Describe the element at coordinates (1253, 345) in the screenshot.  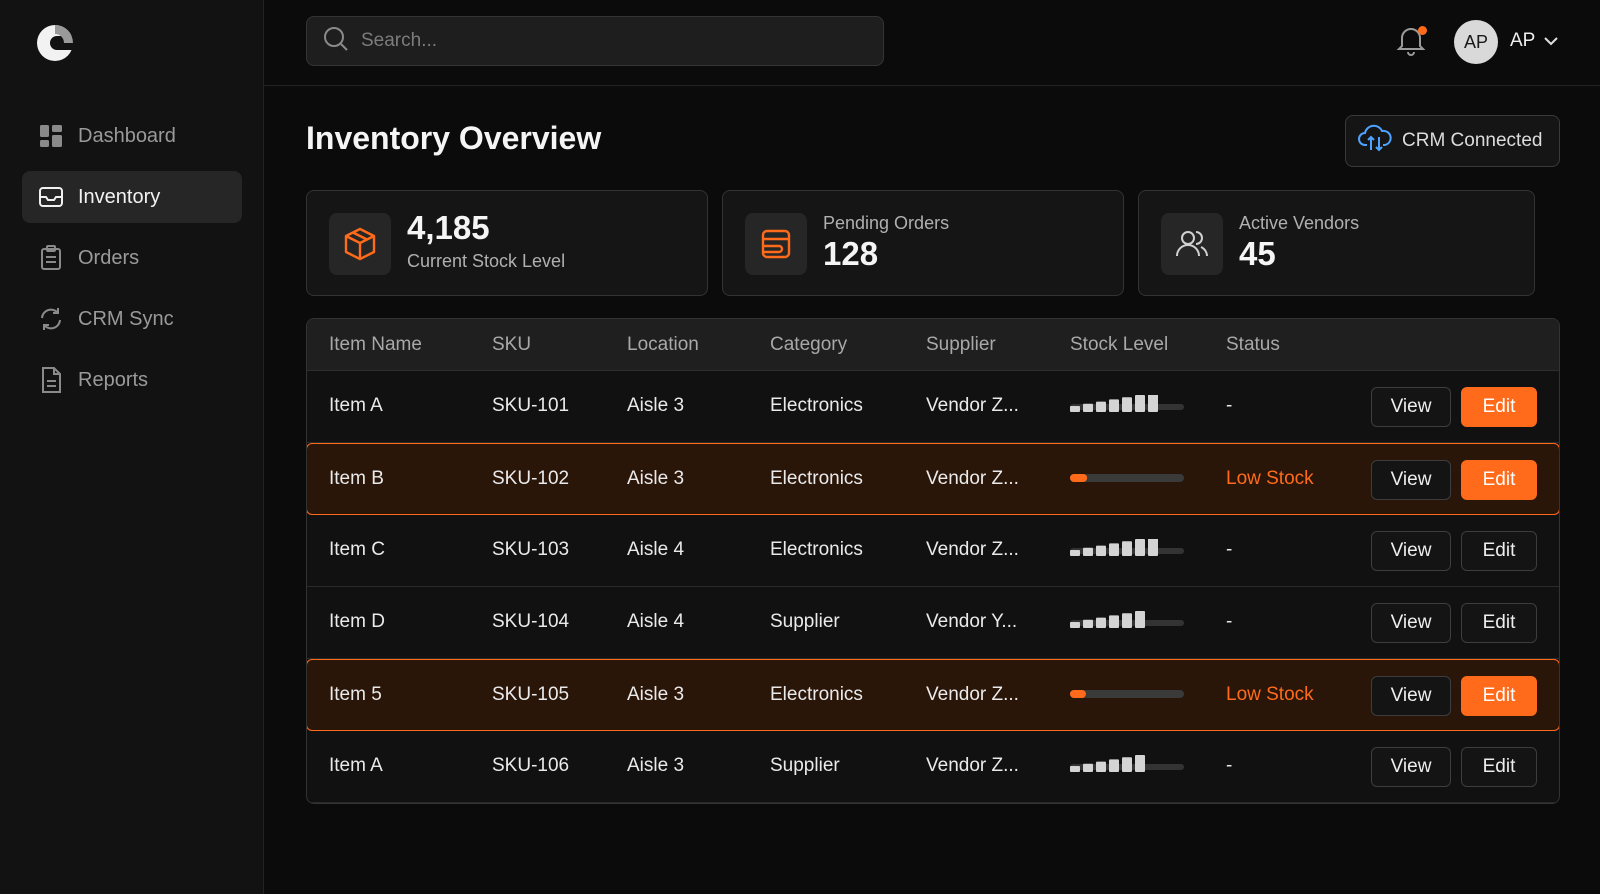
I see `column-header: Status` at that location.